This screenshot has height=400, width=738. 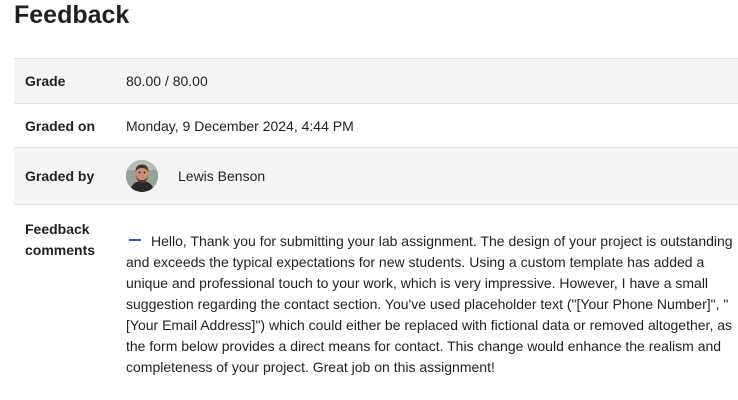 I want to click on grade-value: 80.00 / 80.00, so click(x=432, y=81).